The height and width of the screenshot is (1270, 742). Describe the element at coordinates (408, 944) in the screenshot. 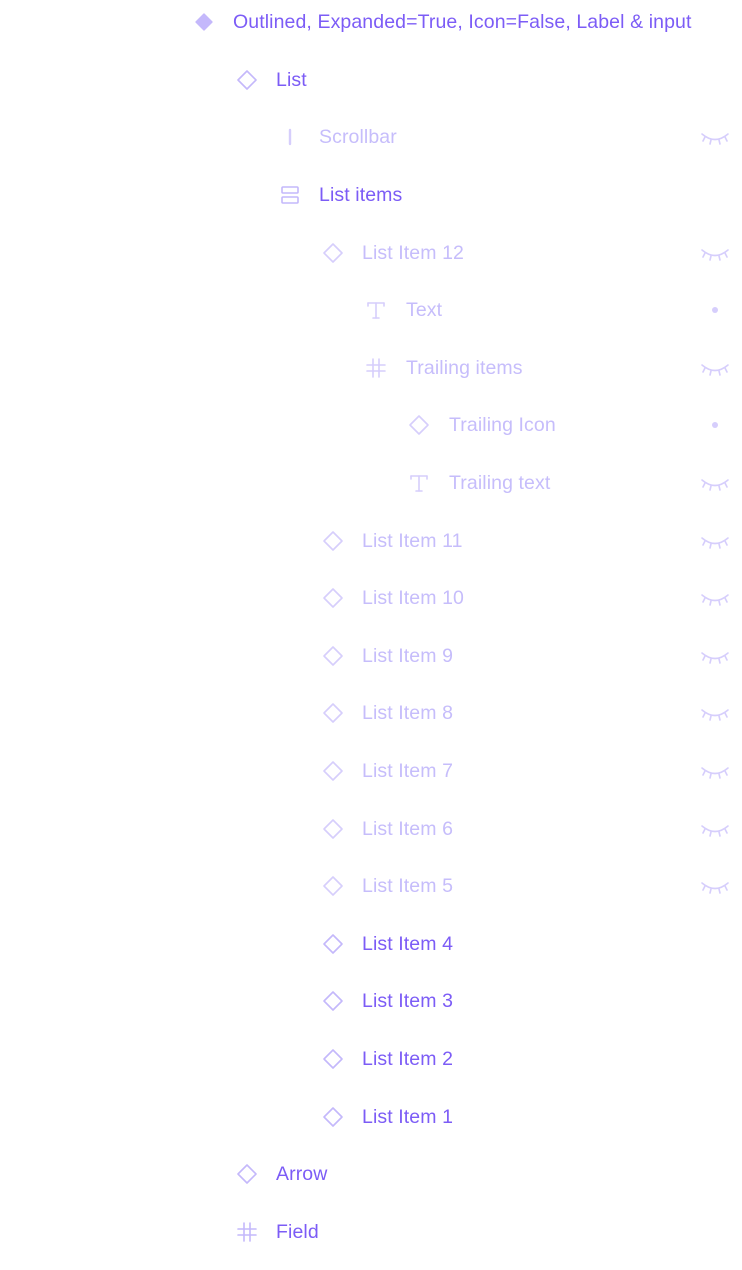

I see `layer-label: List Item 4` at that location.